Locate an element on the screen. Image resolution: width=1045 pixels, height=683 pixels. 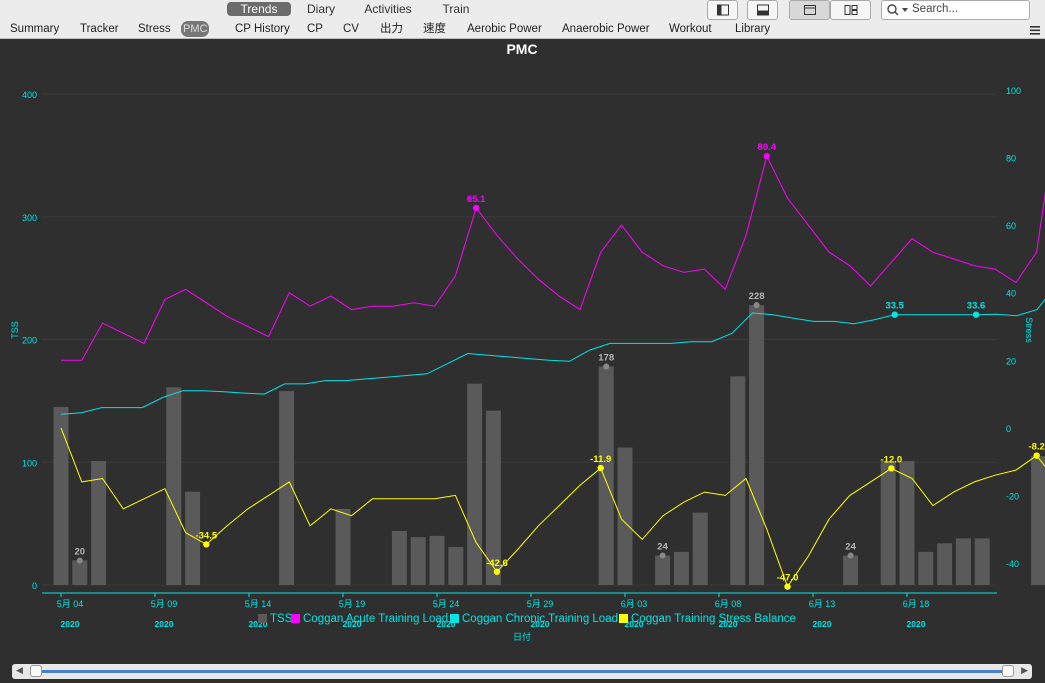
menu-icon is located at coordinates (1035, 30).